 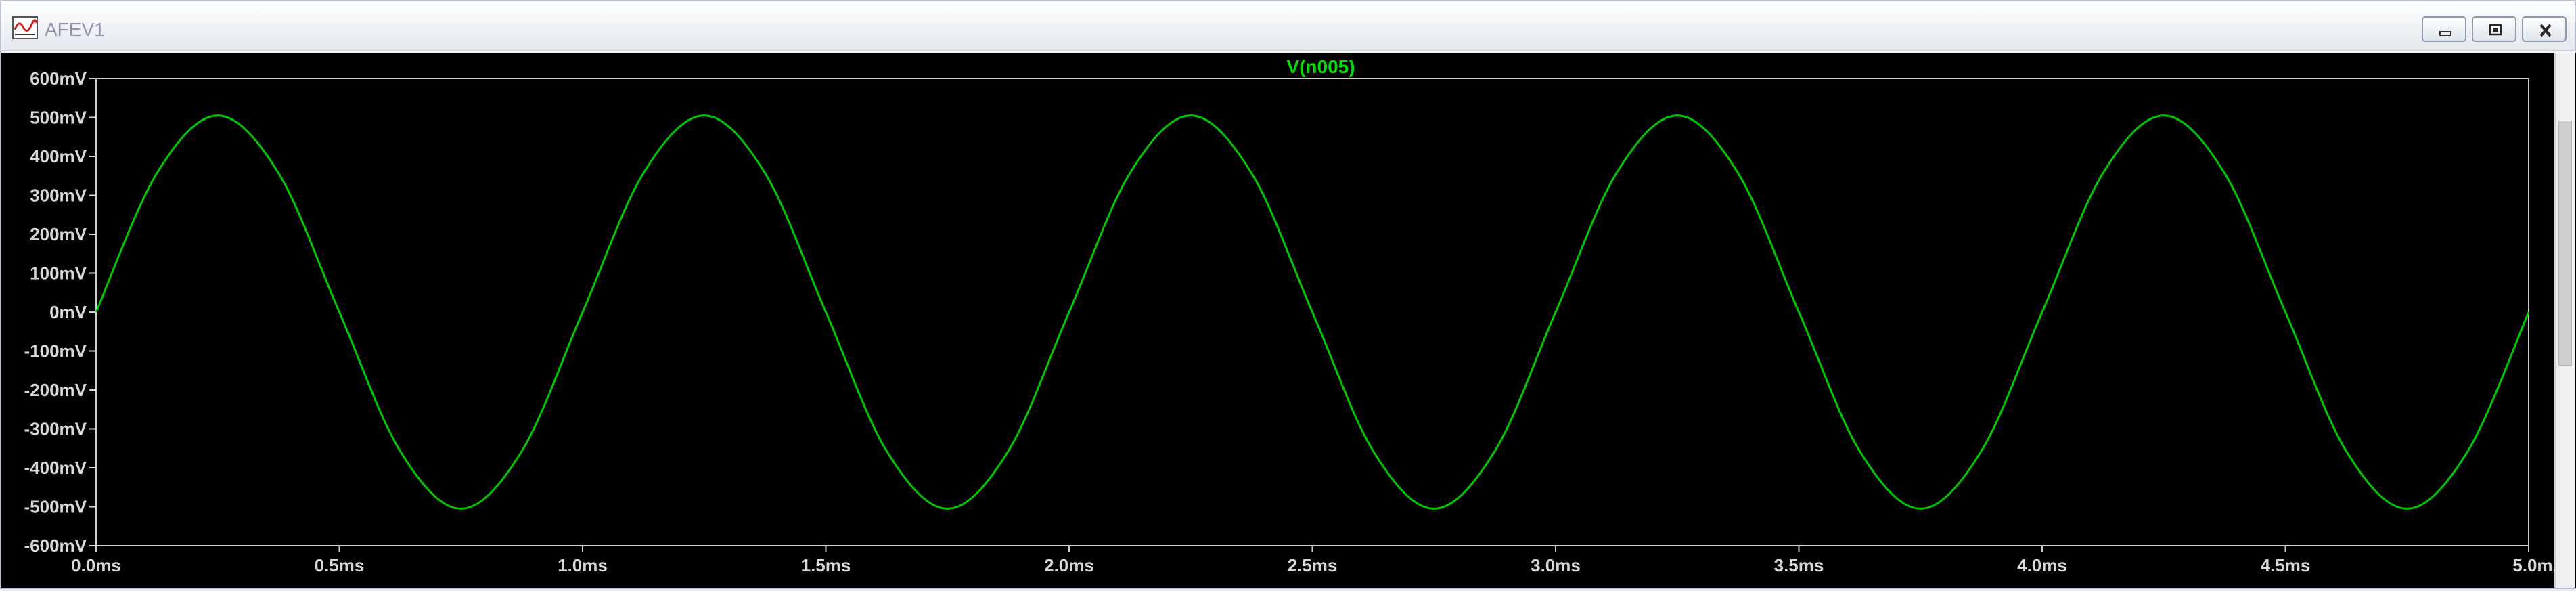 I want to click on minimize-button, so click(x=2444, y=29).